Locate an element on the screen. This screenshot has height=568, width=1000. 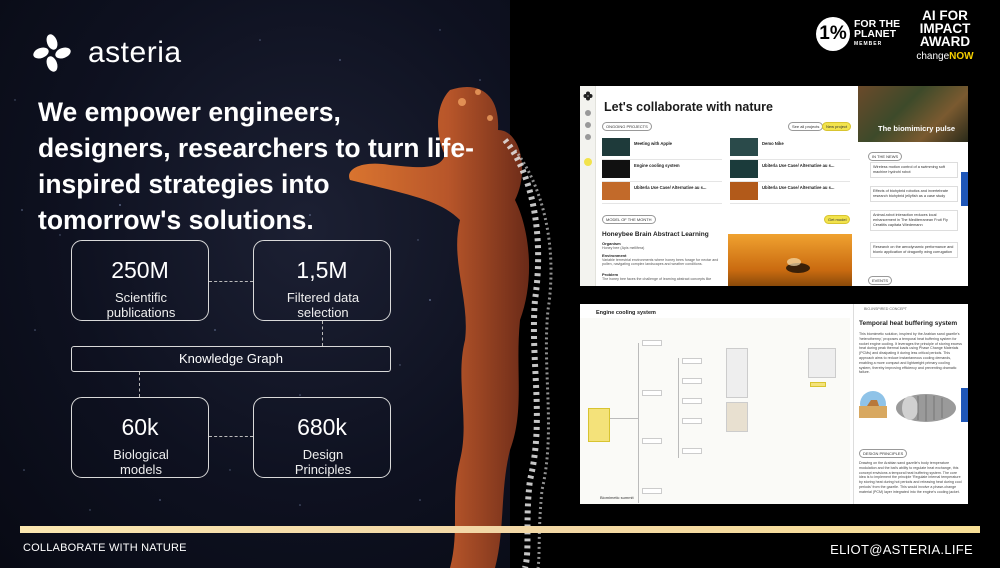
asteria-logo-icon is located at coordinates (52, 53).